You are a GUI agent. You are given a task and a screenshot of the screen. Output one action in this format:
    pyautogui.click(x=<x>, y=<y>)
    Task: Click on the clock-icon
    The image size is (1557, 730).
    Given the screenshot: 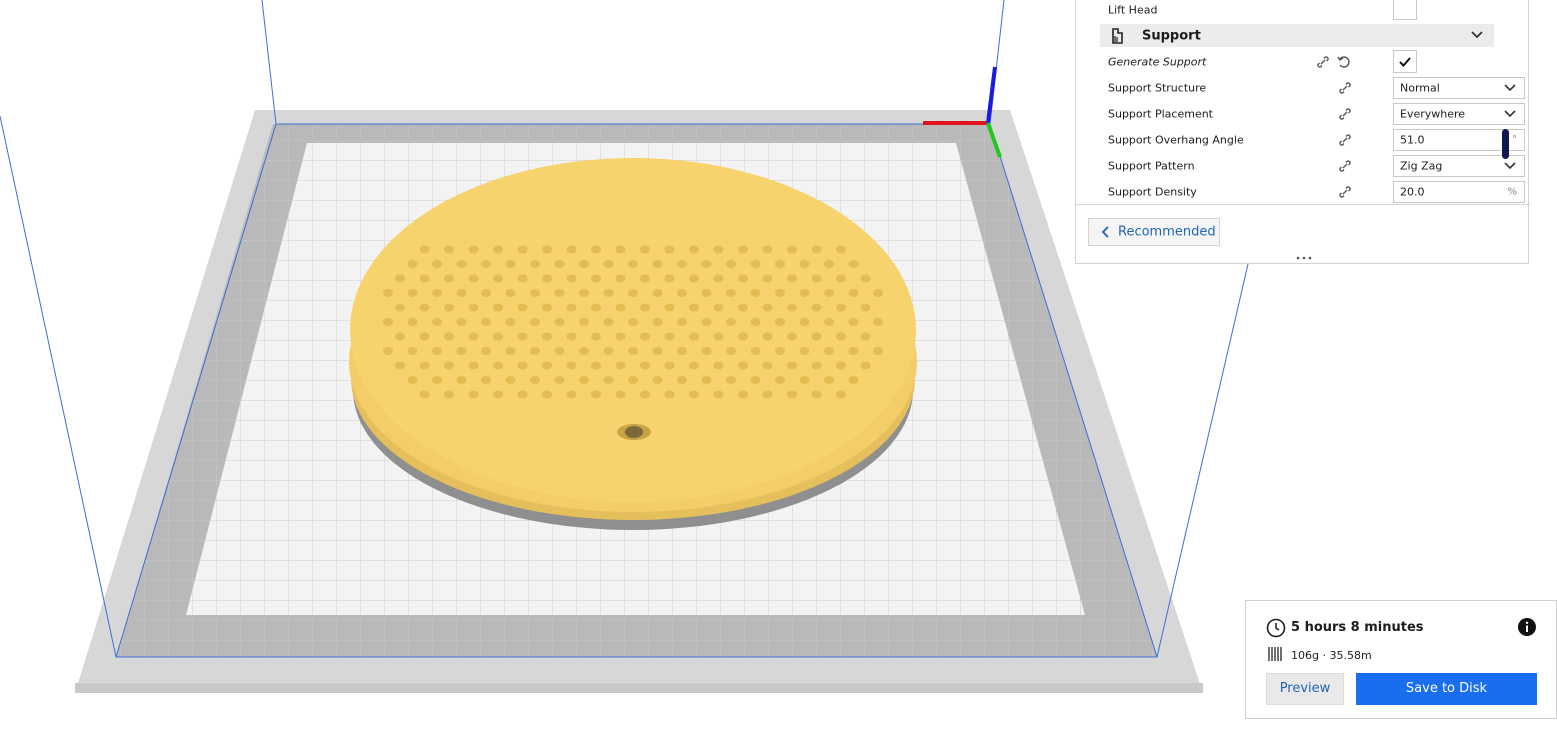 What is the action you would take?
    pyautogui.click(x=1276, y=628)
    